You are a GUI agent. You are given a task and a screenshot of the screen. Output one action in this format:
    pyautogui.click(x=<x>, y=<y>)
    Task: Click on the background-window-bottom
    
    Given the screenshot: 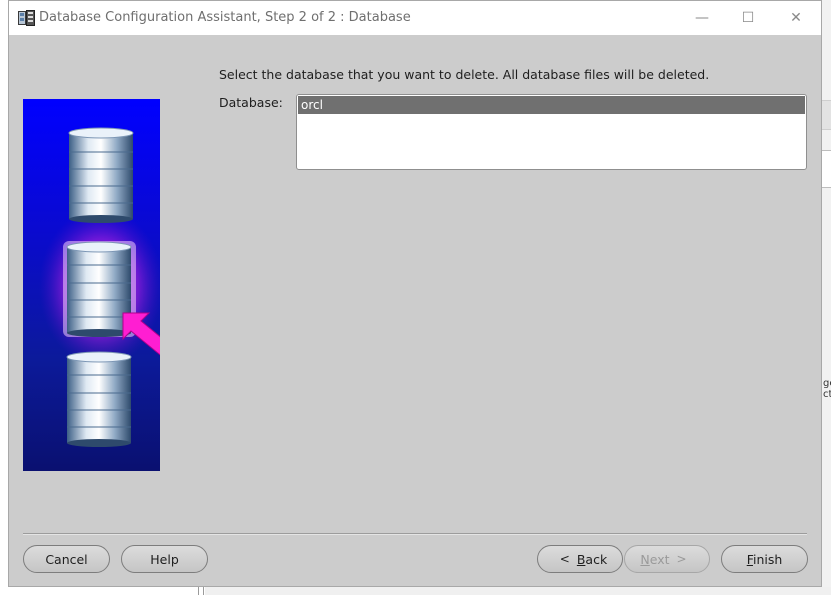 What is the action you would take?
    pyautogui.click(x=415, y=591)
    